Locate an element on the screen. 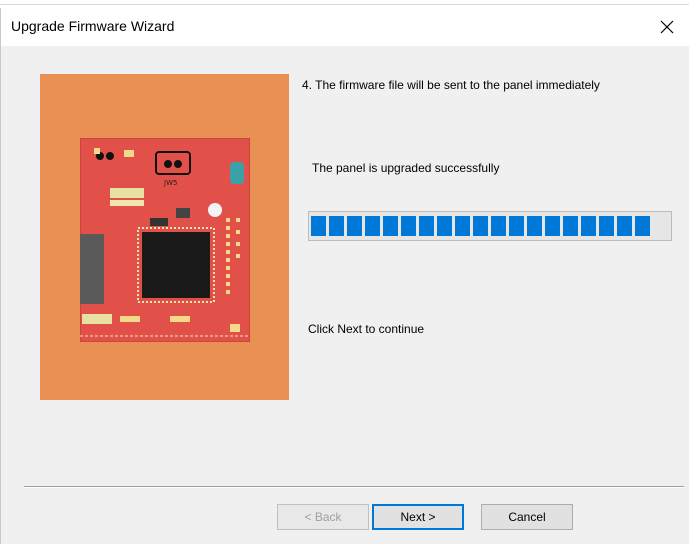 This screenshot has height=544, width=689. jumper-label: JW5 is located at coordinates (170, 183).